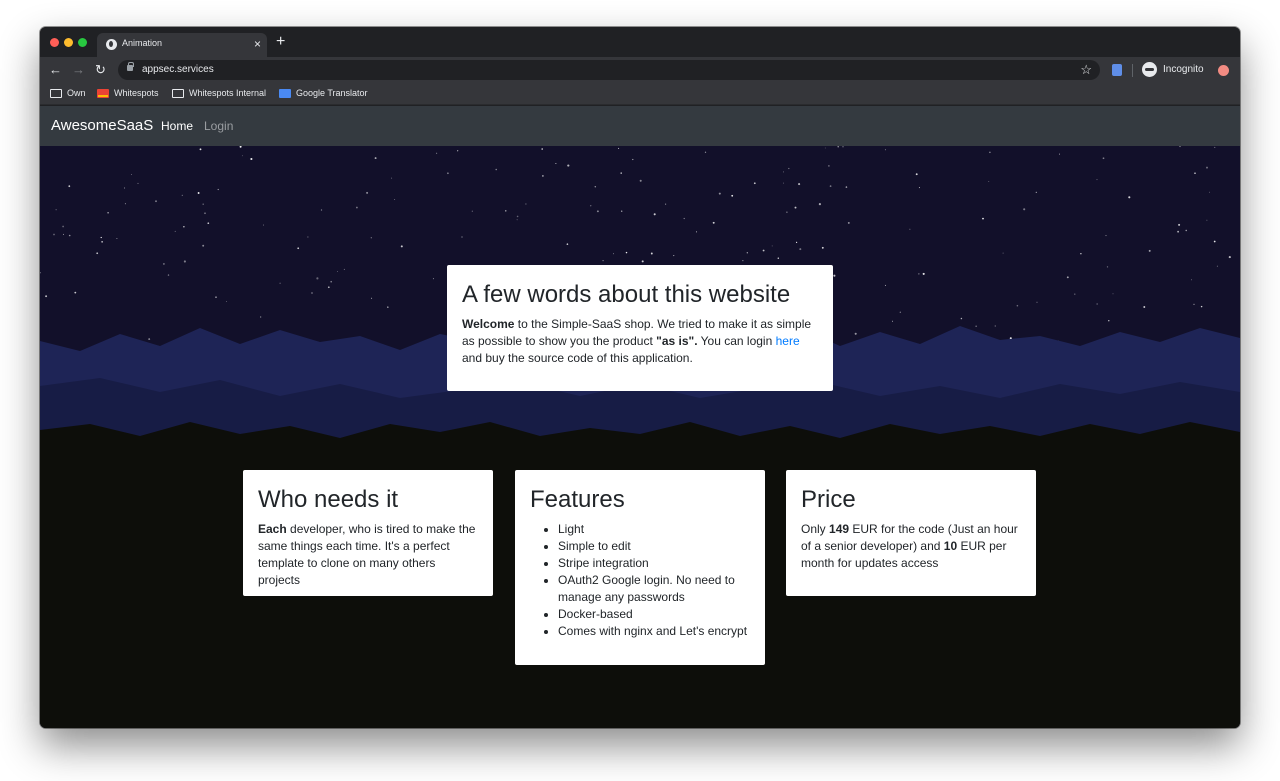 This screenshot has width=1280, height=781. I want to click on extension-icon, so click(1117, 70).